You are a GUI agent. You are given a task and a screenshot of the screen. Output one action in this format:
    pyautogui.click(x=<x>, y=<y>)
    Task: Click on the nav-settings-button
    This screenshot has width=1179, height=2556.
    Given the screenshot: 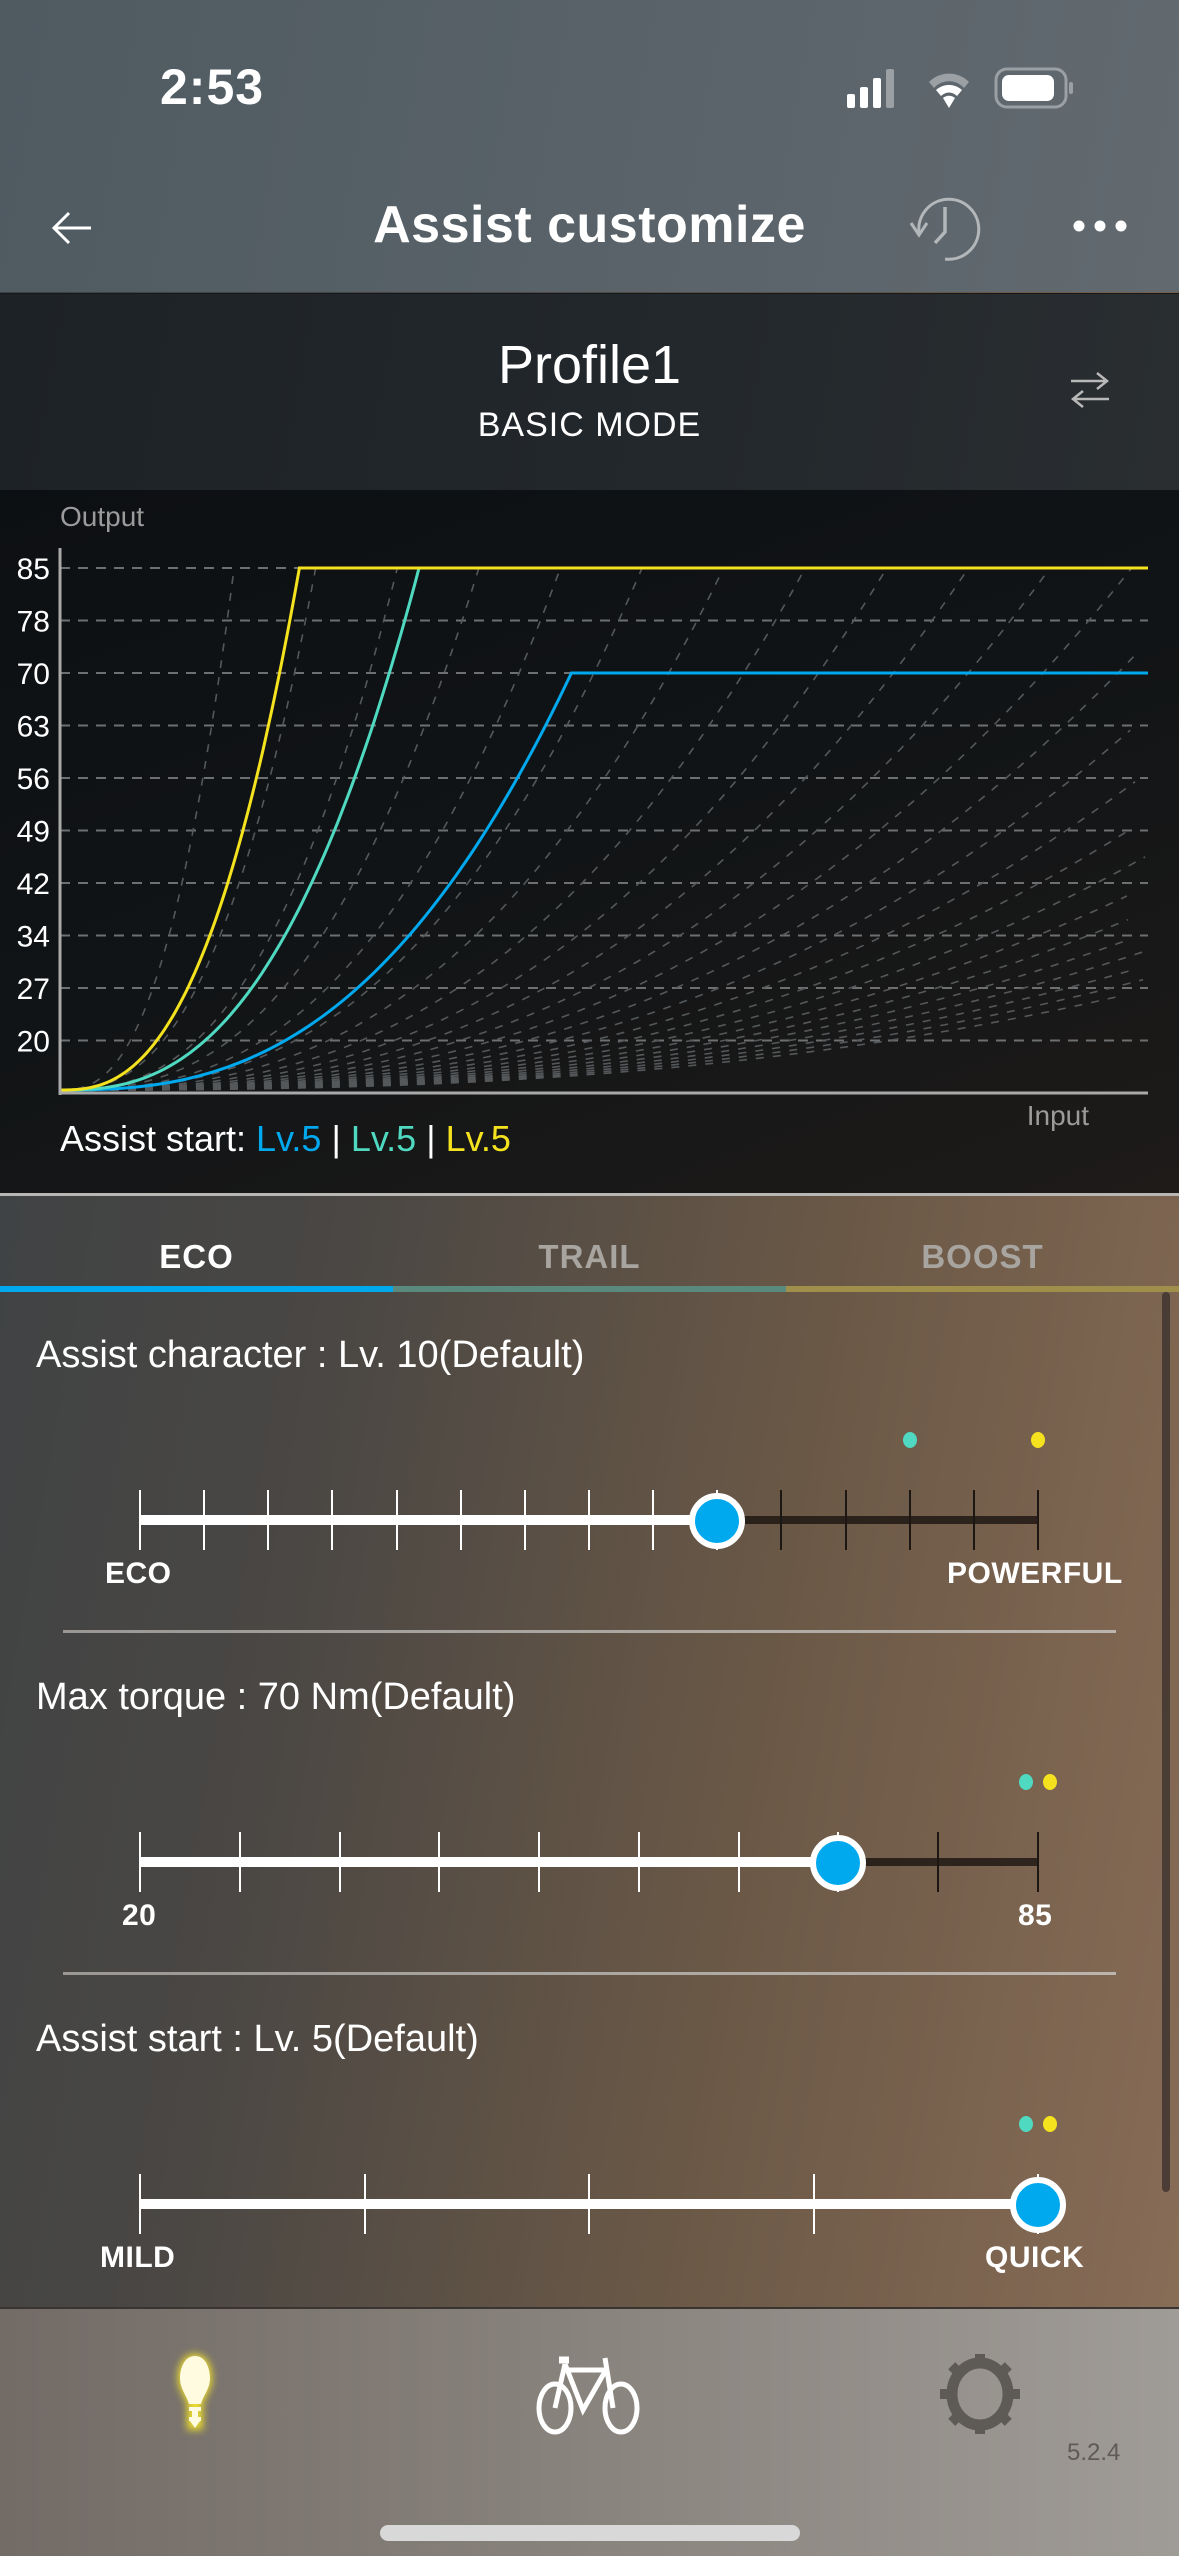 What is the action you would take?
    pyautogui.click(x=980, y=2394)
    